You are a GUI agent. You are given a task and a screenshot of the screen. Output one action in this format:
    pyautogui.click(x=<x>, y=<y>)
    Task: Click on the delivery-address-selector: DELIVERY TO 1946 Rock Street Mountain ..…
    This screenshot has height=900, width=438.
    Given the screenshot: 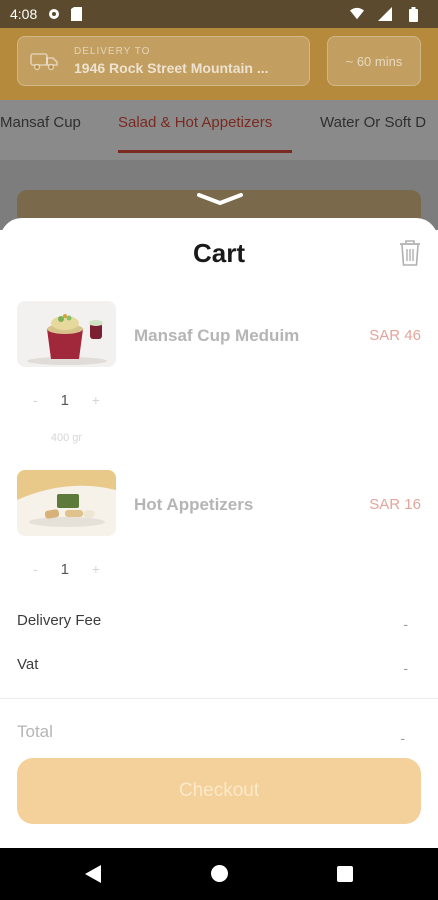 What is the action you would take?
    pyautogui.click(x=163, y=61)
    